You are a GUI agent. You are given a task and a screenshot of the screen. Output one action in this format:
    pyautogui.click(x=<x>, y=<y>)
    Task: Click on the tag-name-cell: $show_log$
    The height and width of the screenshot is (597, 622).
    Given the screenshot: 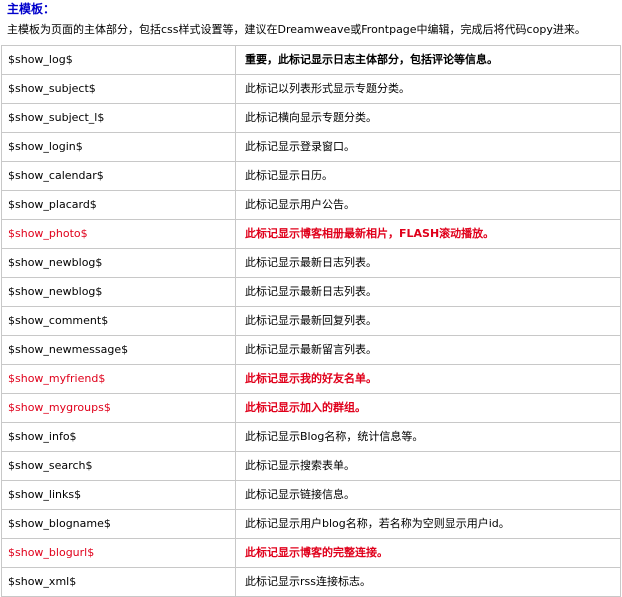 What is the action you would take?
    pyautogui.click(x=118, y=60)
    